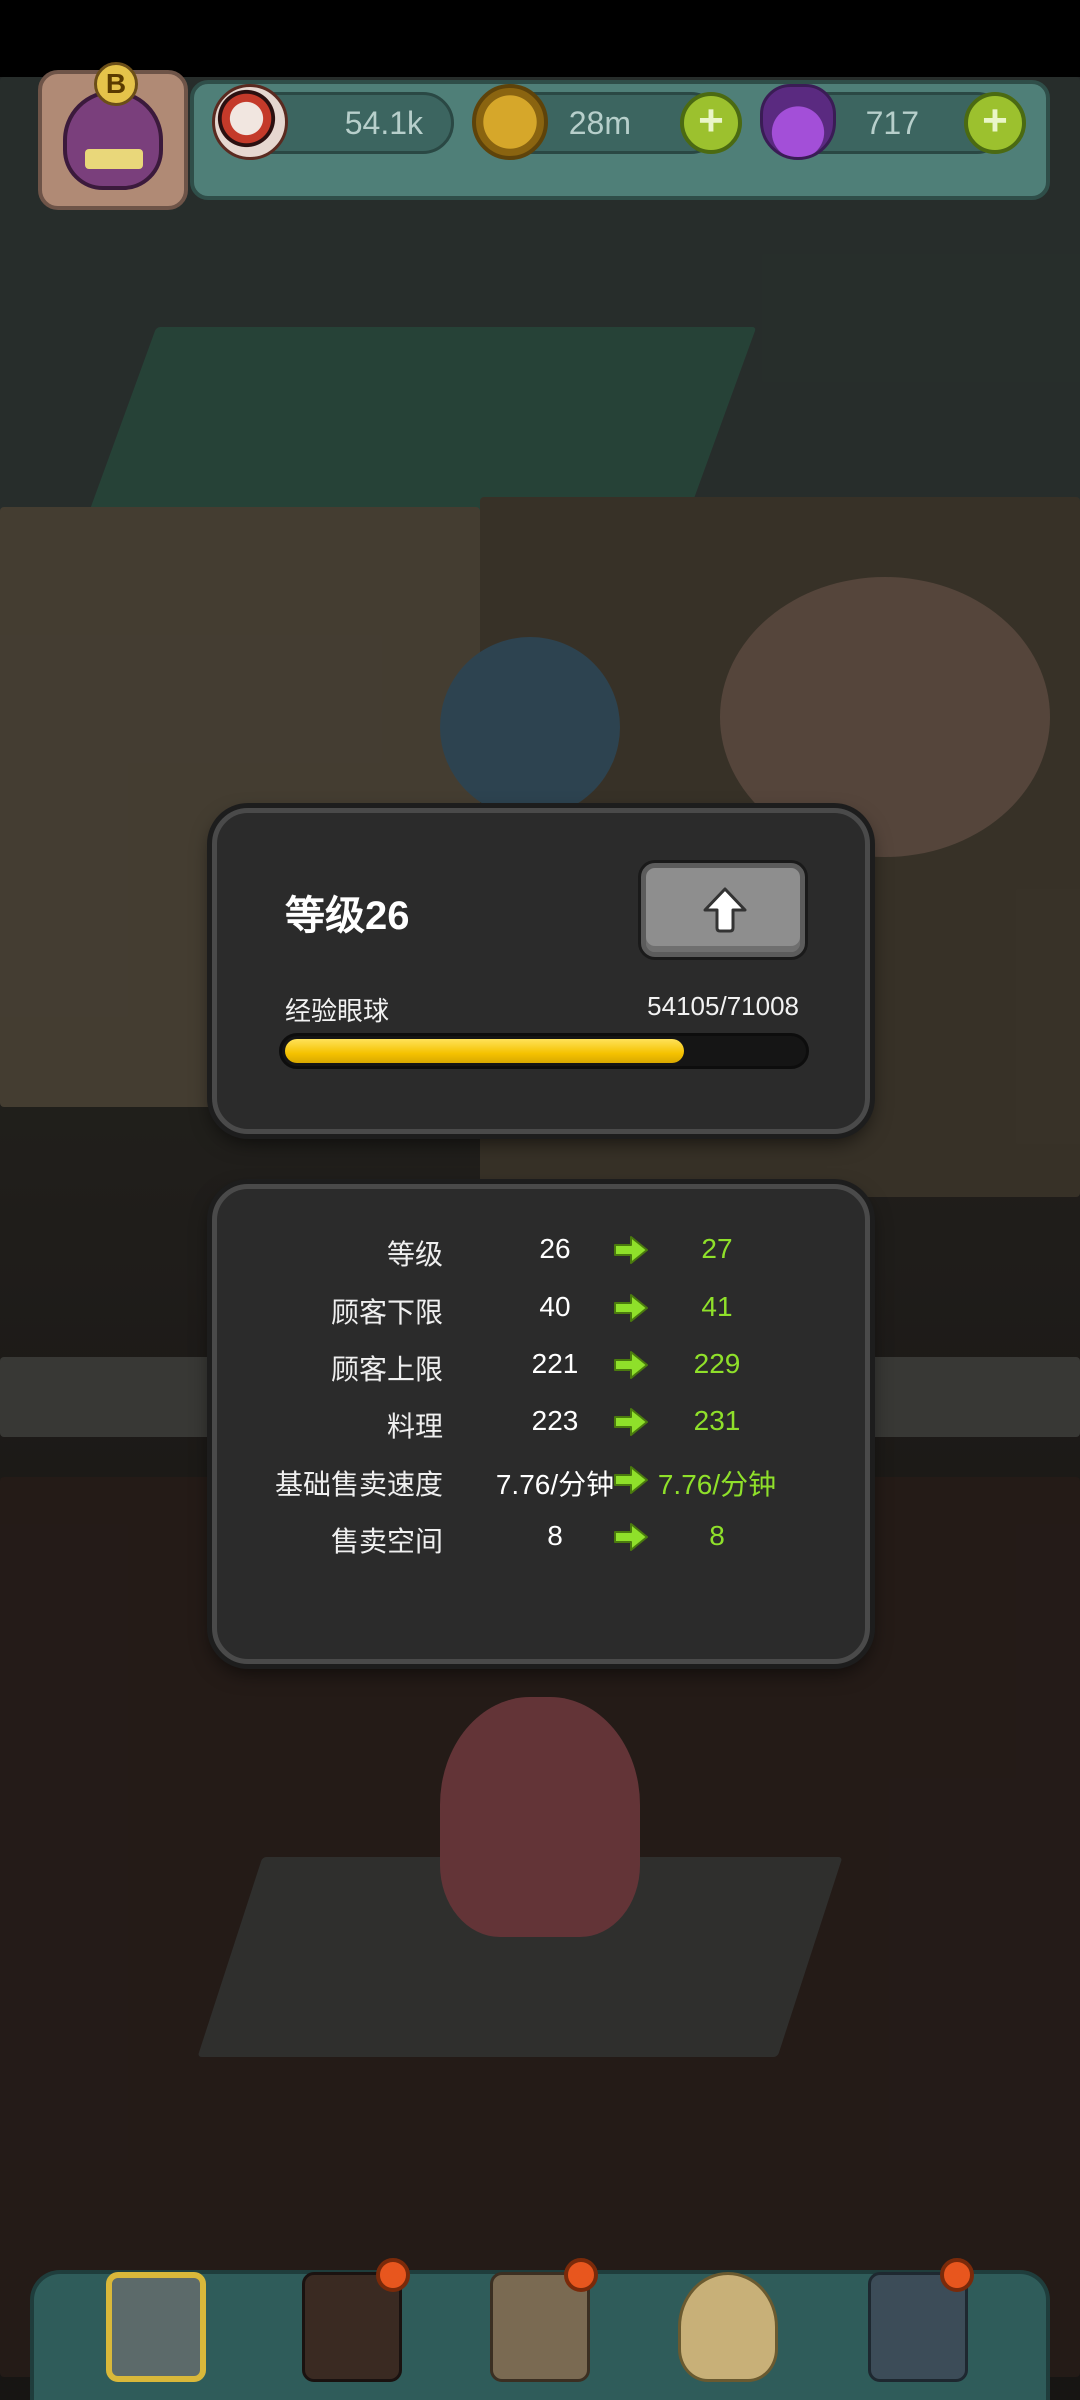 The height and width of the screenshot is (2400, 1080). What do you see at coordinates (892, 123) in the screenshot?
I see `potion-count: 717` at bounding box center [892, 123].